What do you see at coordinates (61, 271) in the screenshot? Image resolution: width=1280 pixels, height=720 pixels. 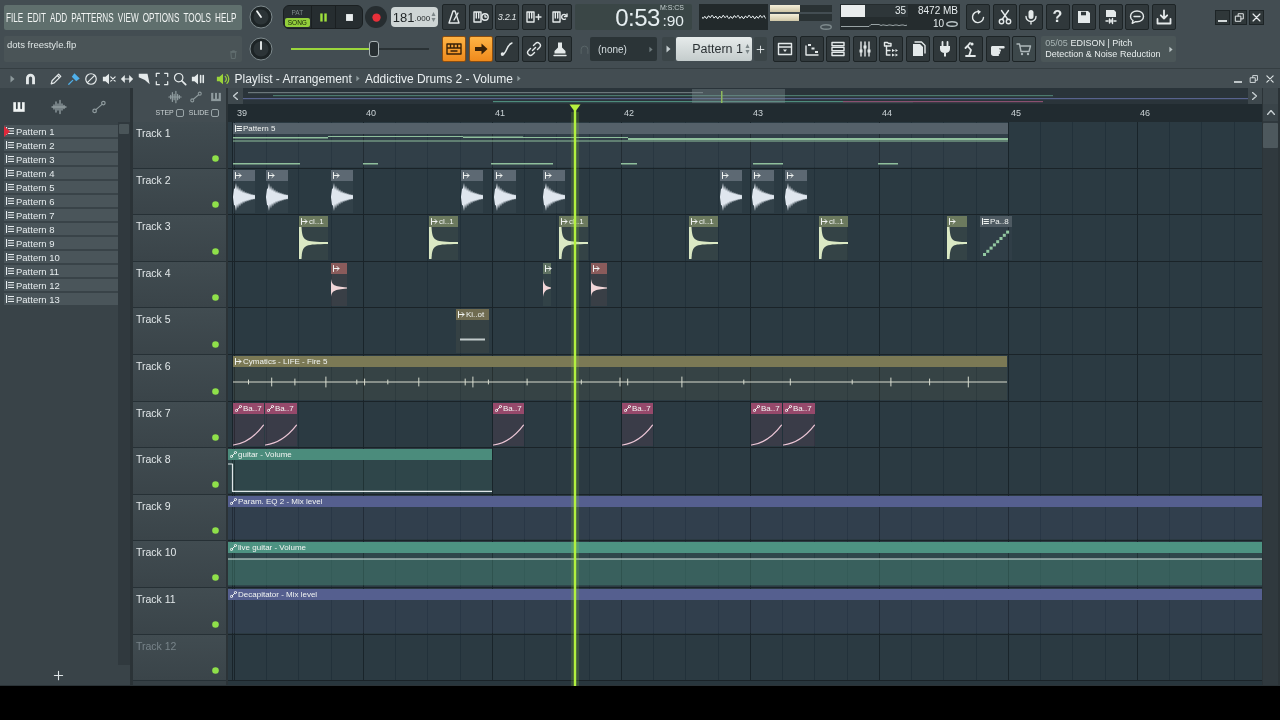 I see `pattern-item: Pattern 11` at bounding box center [61, 271].